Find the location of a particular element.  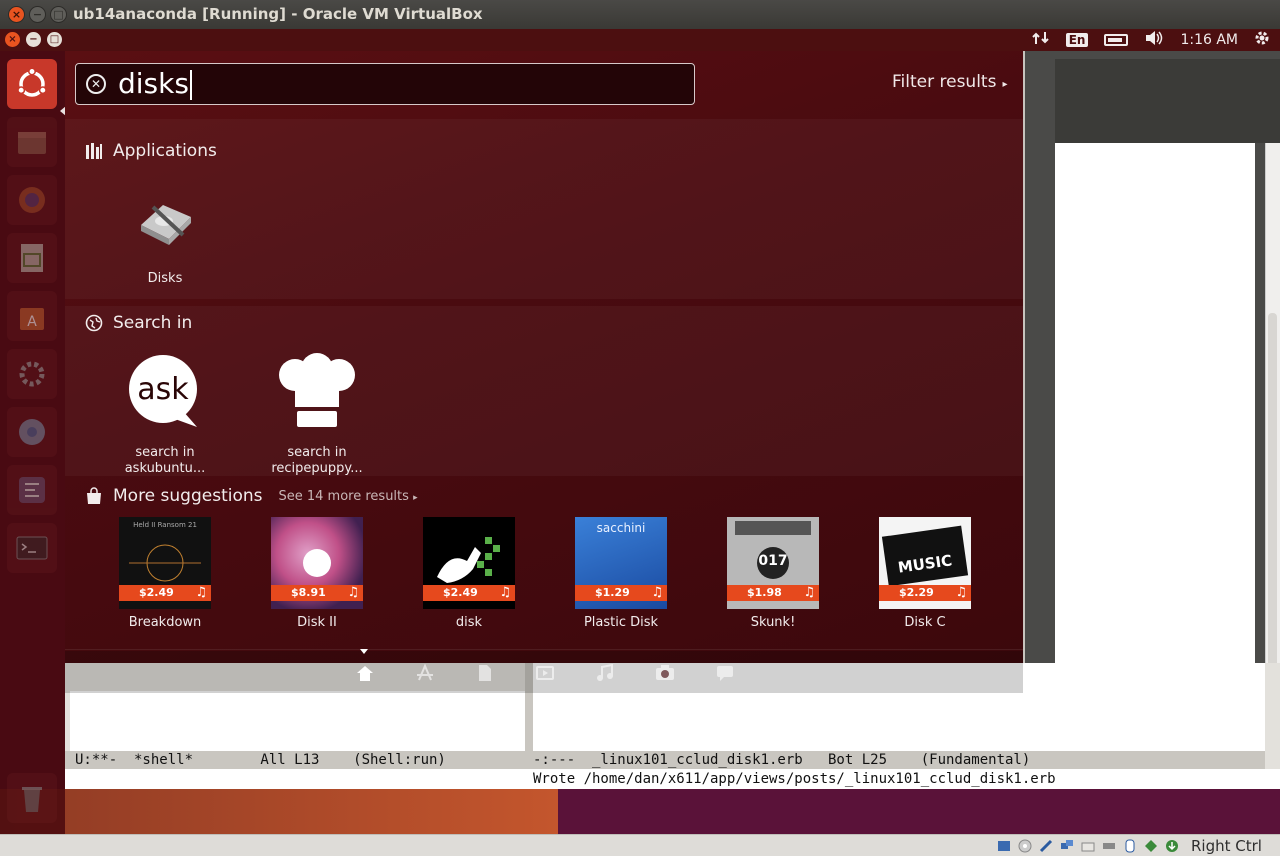

search-query: disks is located at coordinates (153, 83).